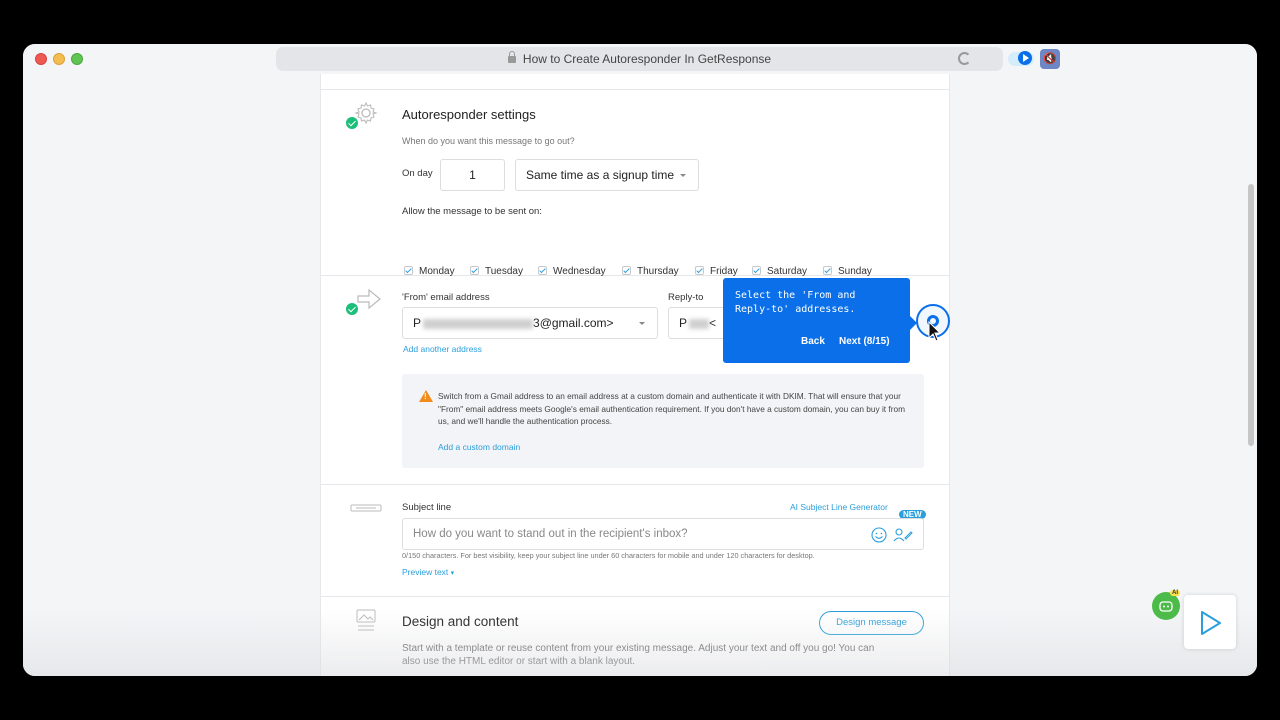 This screenshot has width=1280, height=720. I want to click on from-email-select: P 3@gmail.com>, so click(530, 323).